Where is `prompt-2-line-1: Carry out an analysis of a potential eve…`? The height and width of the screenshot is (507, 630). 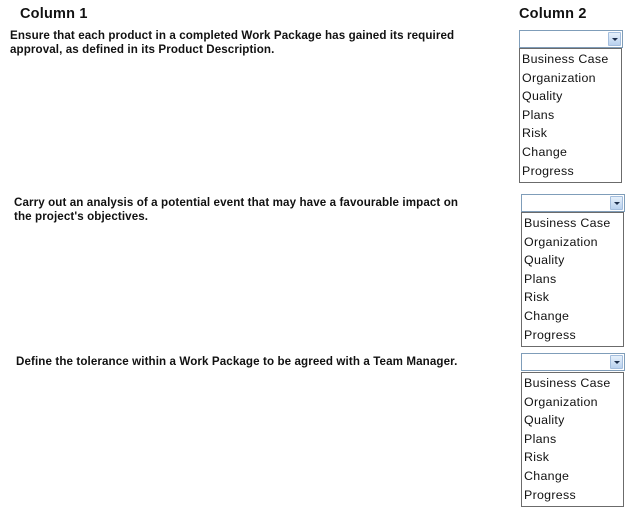
prompt-2-line-1: Carry out an analysis of a potential eve… is located at coordinates (236, 202).